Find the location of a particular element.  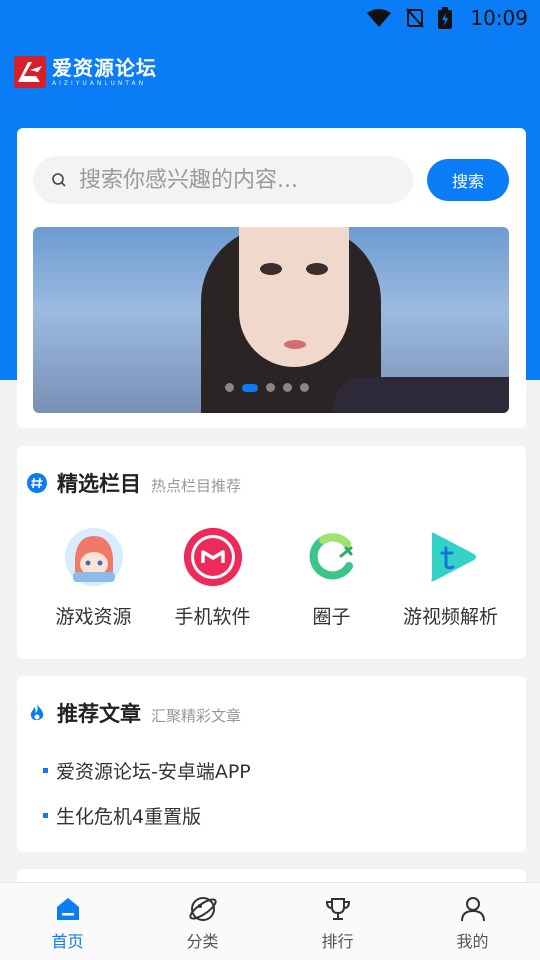

article-item: 爱资源论坛-安卓端APP is located at coordinates (147, 770).